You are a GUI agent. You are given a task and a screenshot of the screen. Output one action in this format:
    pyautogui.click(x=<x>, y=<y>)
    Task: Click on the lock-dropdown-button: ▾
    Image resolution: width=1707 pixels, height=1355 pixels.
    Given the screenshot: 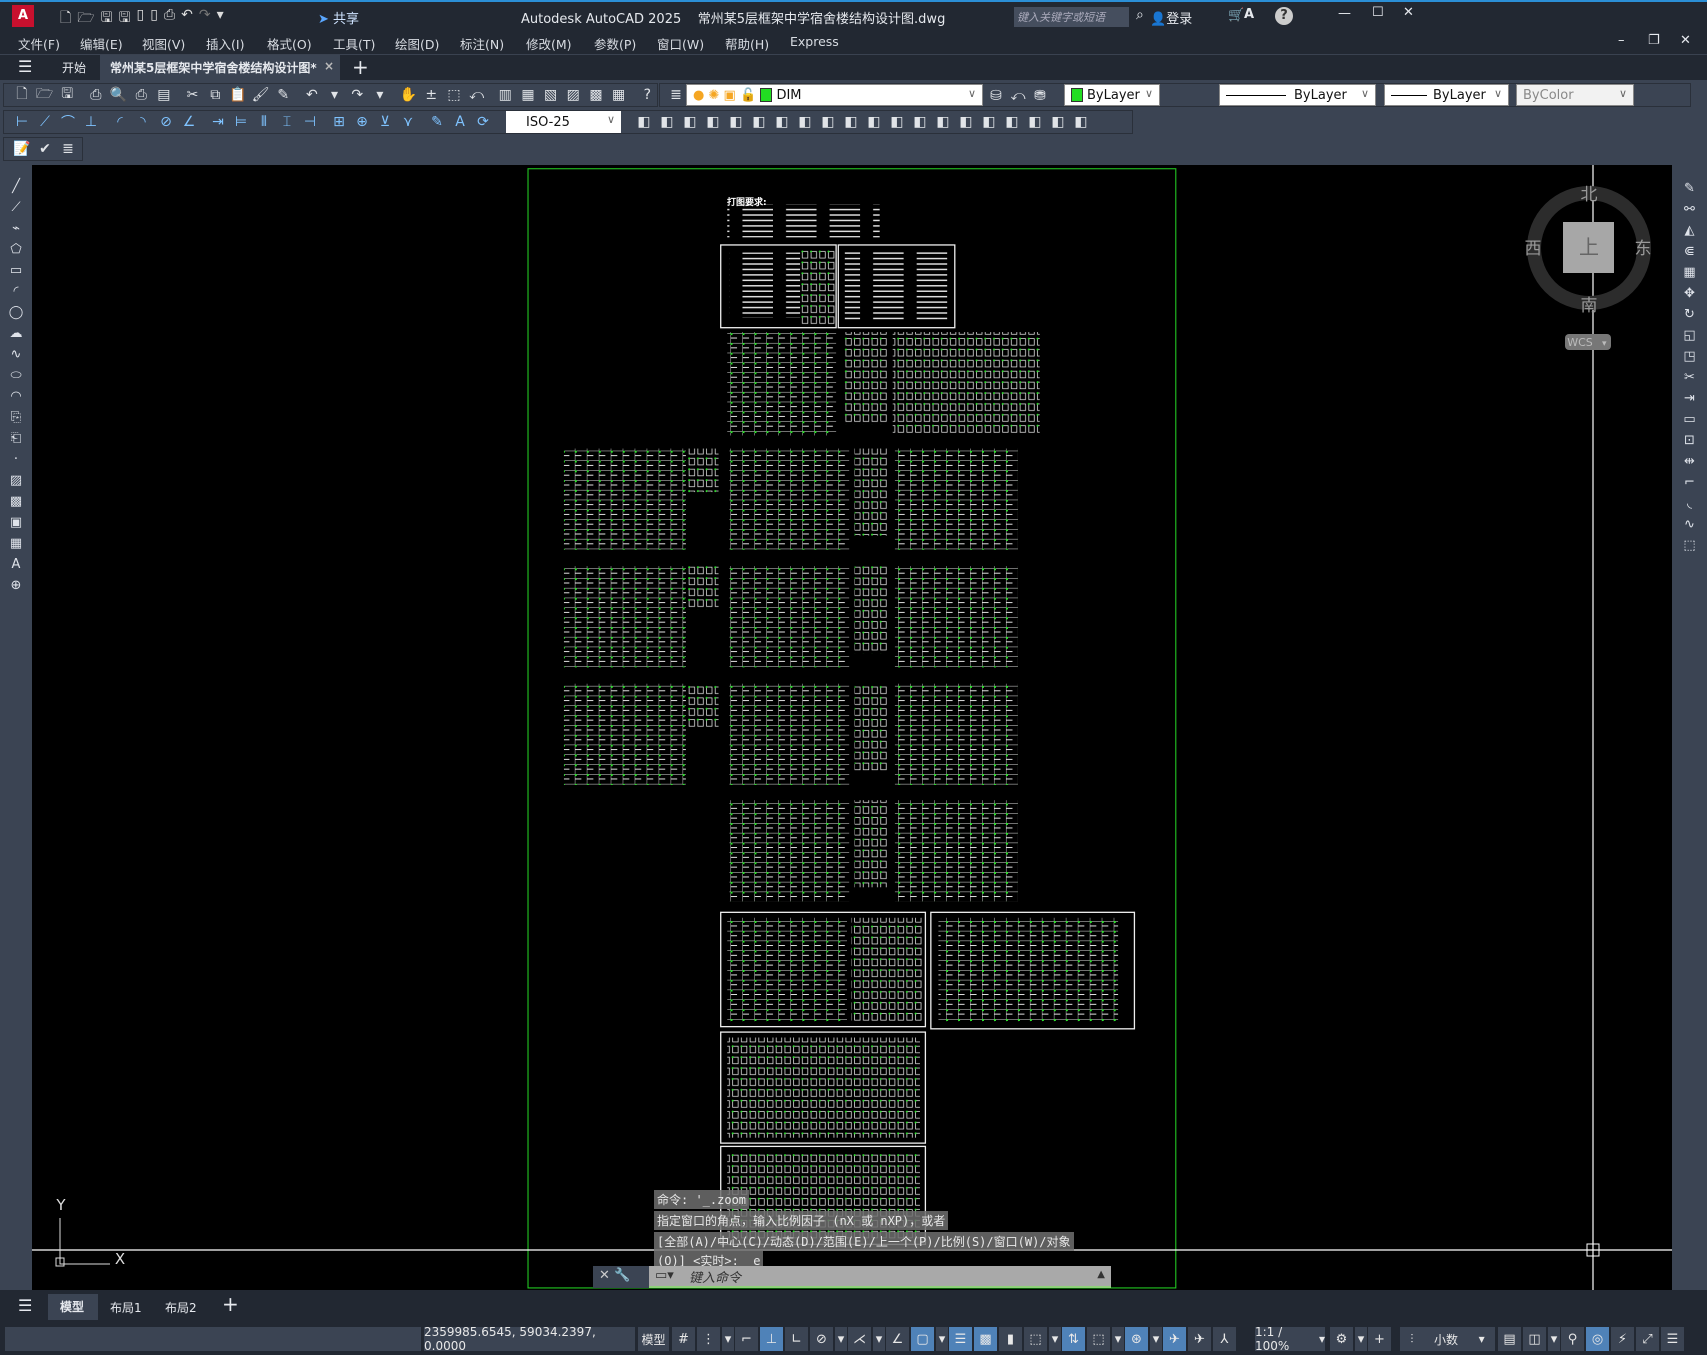 What is the action you would take?
    pyautogui.click(x=1554, y=1339)
    